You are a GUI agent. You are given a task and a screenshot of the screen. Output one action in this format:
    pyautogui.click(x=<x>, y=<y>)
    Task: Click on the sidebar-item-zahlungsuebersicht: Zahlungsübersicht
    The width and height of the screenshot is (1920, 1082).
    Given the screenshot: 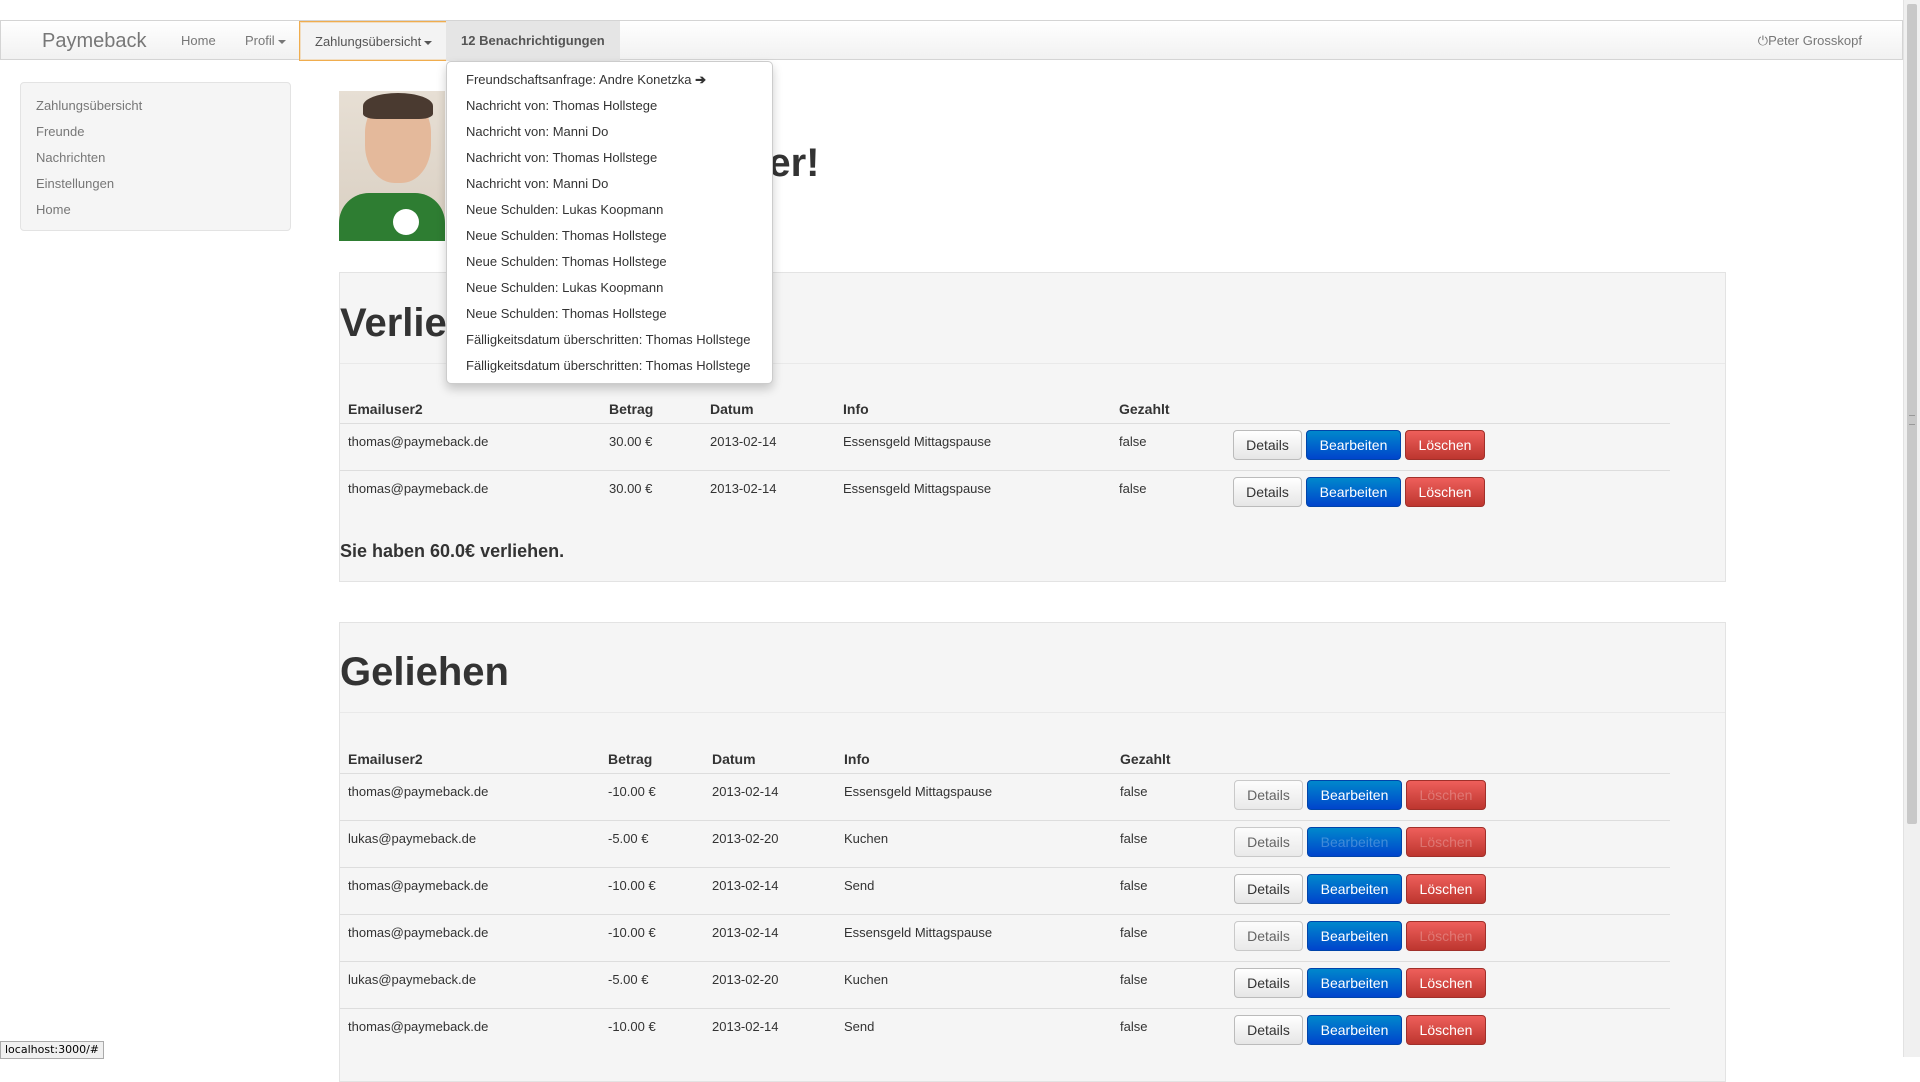 What is the action you would take?
    pyautogui.click(x=89, y=105)
    